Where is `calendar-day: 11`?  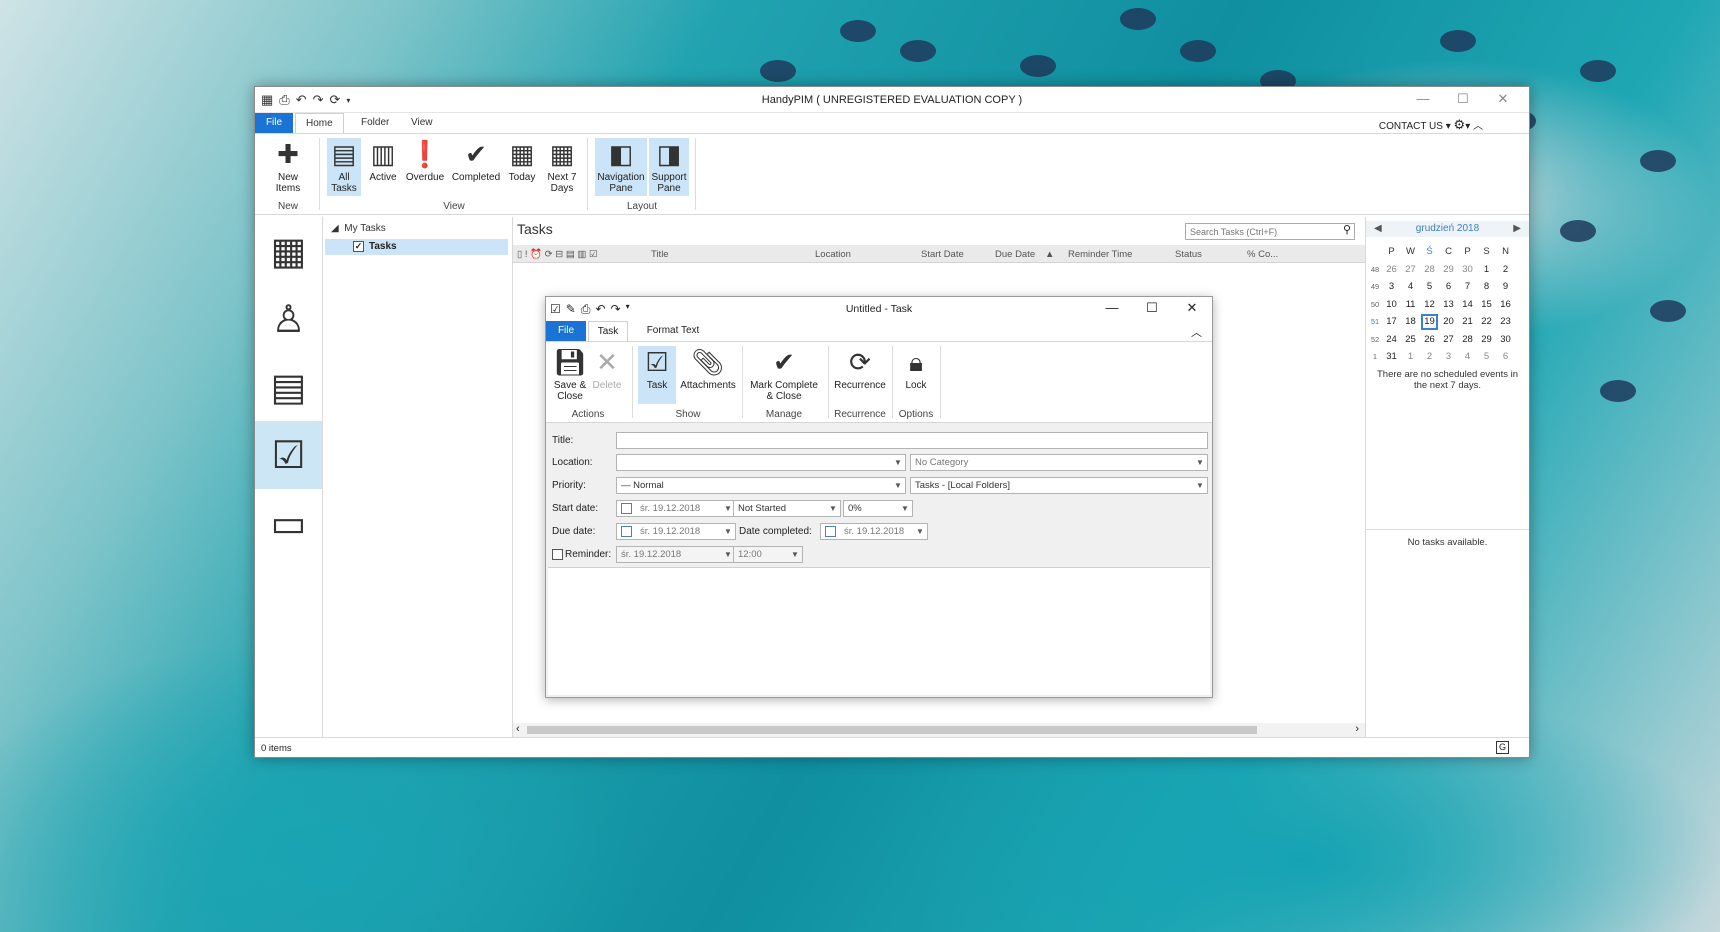
calendar-day: 11 is located at coordinates (1410, 305).